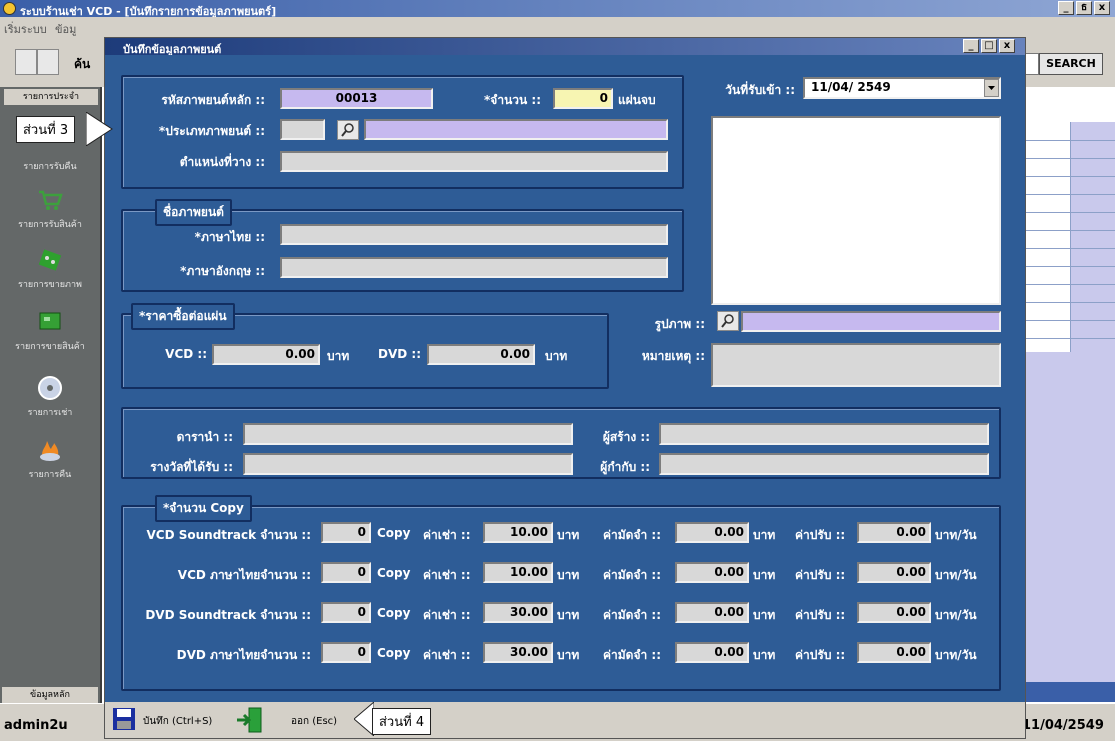 The height and width of the screenshot is (741, 1115). What do you see at coordinates (50, 397) in the screenshot?
I see `left-item-rent: รายการเช่า` at bounding box center [50, 397].